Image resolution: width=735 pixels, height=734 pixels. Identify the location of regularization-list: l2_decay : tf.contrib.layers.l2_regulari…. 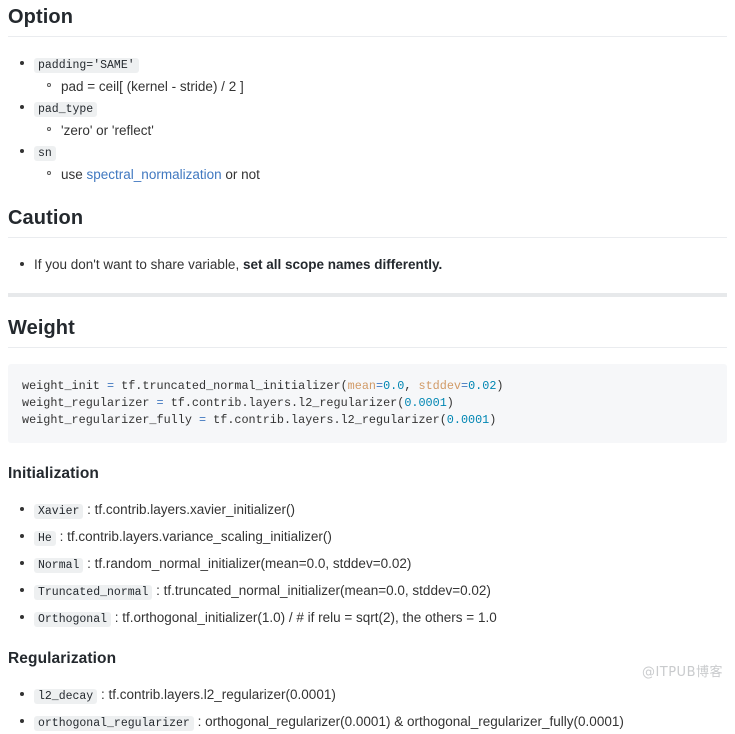
(367, 709).